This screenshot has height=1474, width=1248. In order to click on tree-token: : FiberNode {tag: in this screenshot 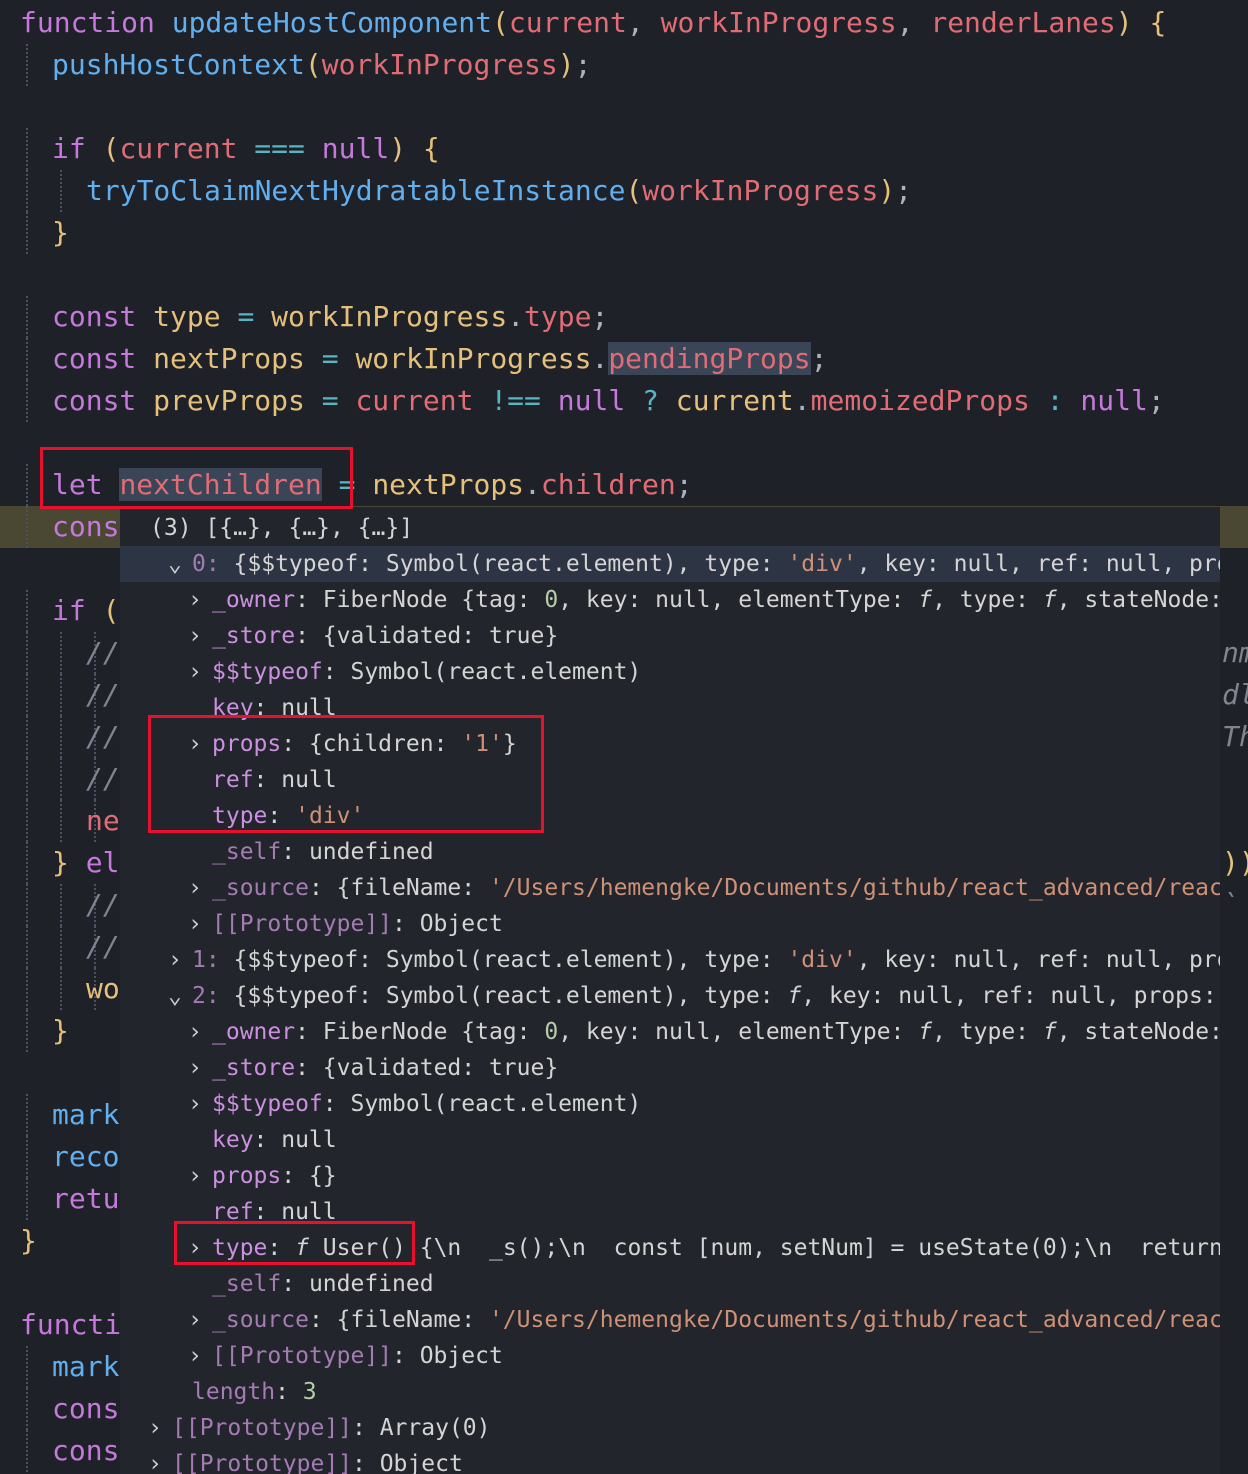, I will do `click(420, 1032)`.